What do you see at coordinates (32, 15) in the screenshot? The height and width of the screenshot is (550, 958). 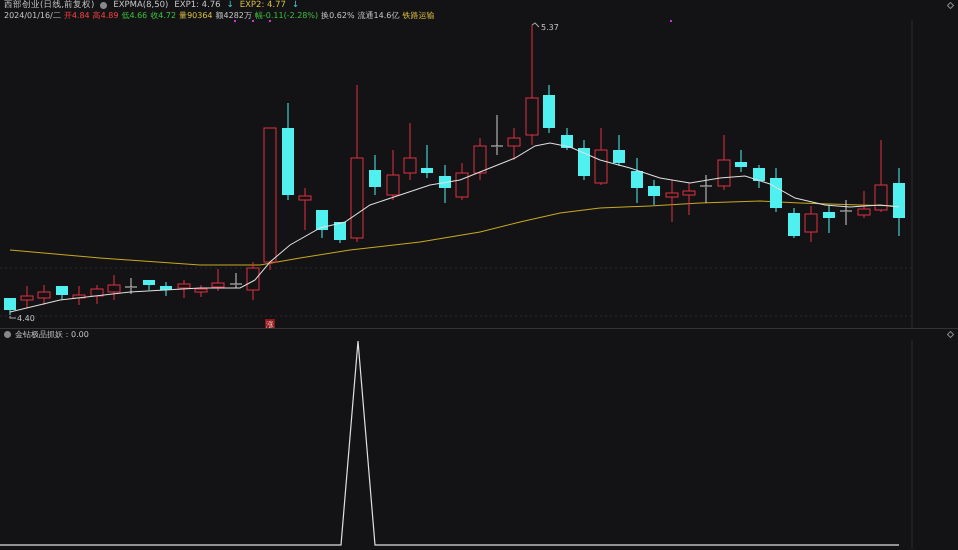 I see `quote-field: 2024/01/16/二` at bounding box center [32, 15].